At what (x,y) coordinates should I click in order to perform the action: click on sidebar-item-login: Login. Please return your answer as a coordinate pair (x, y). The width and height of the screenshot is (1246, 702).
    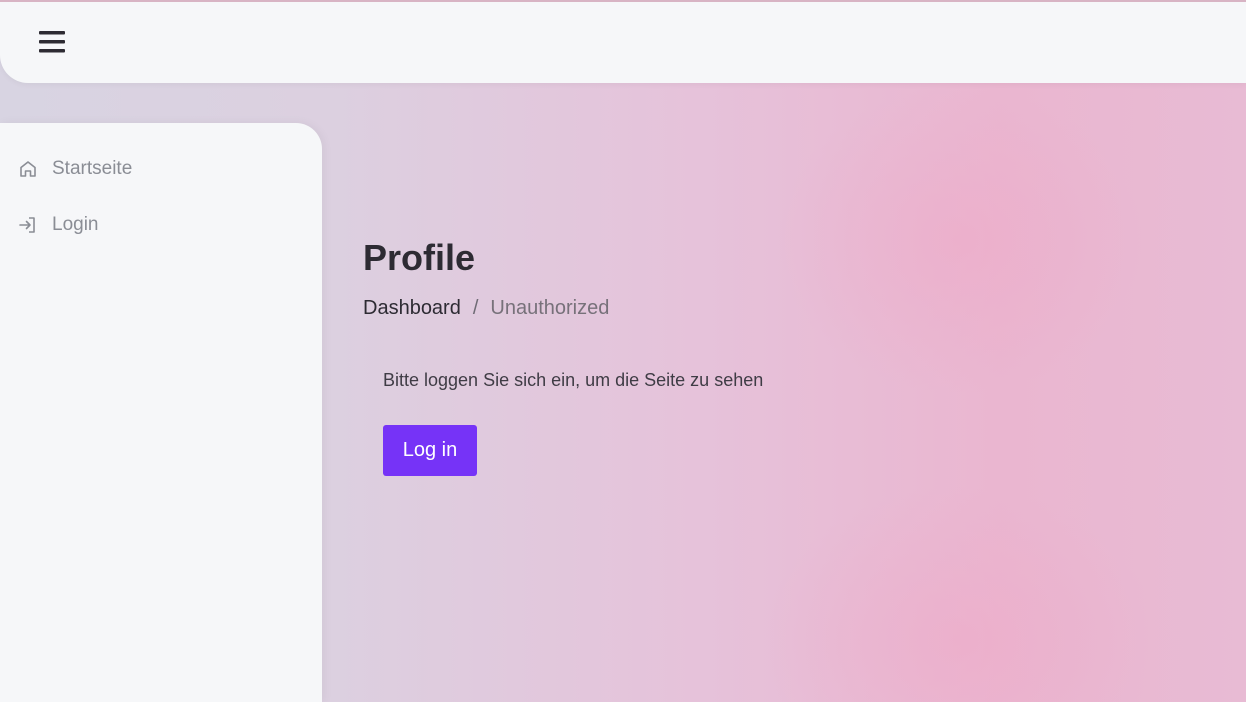
    Looking at the image, I should click on (58, 225).